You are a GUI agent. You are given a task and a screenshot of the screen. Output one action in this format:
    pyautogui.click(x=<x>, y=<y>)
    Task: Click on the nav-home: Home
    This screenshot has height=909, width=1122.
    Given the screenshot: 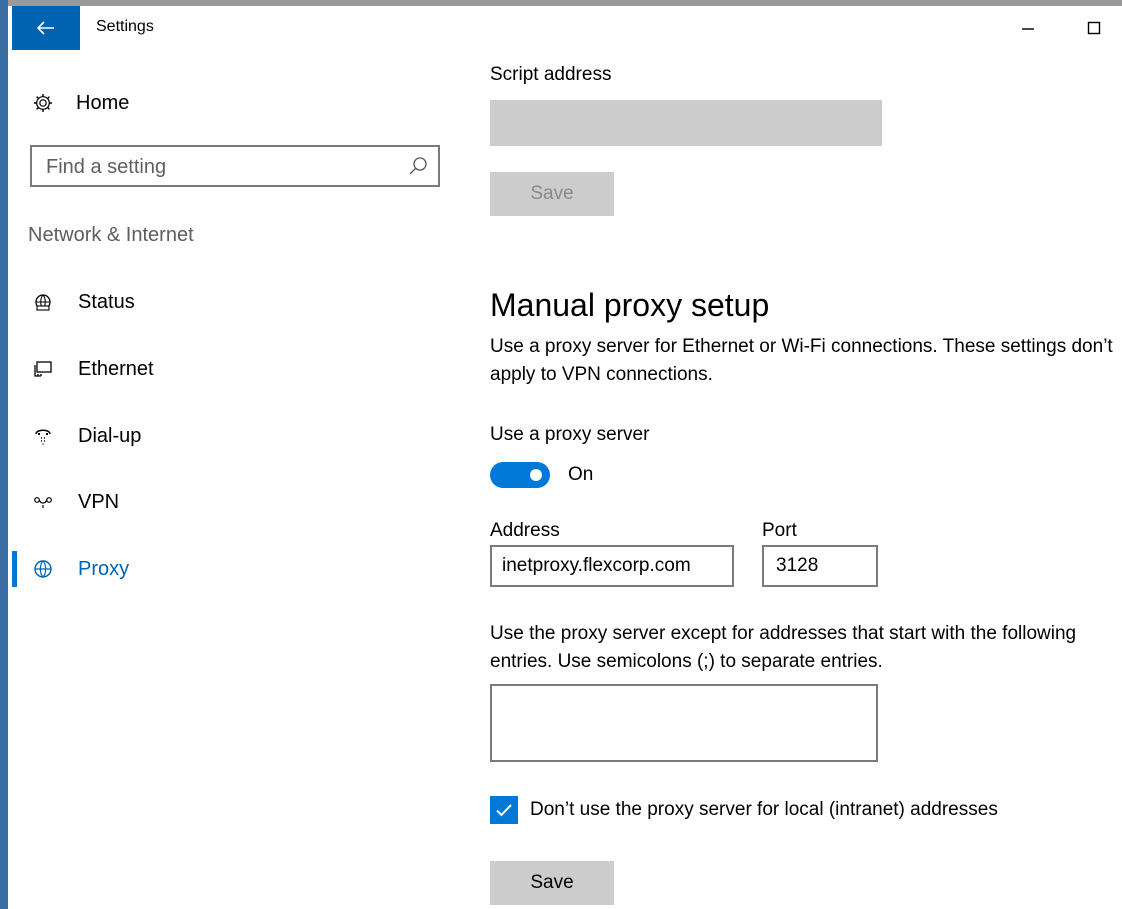 What is the action you would take?
    pyautogui.click(x=152, y=103)
    